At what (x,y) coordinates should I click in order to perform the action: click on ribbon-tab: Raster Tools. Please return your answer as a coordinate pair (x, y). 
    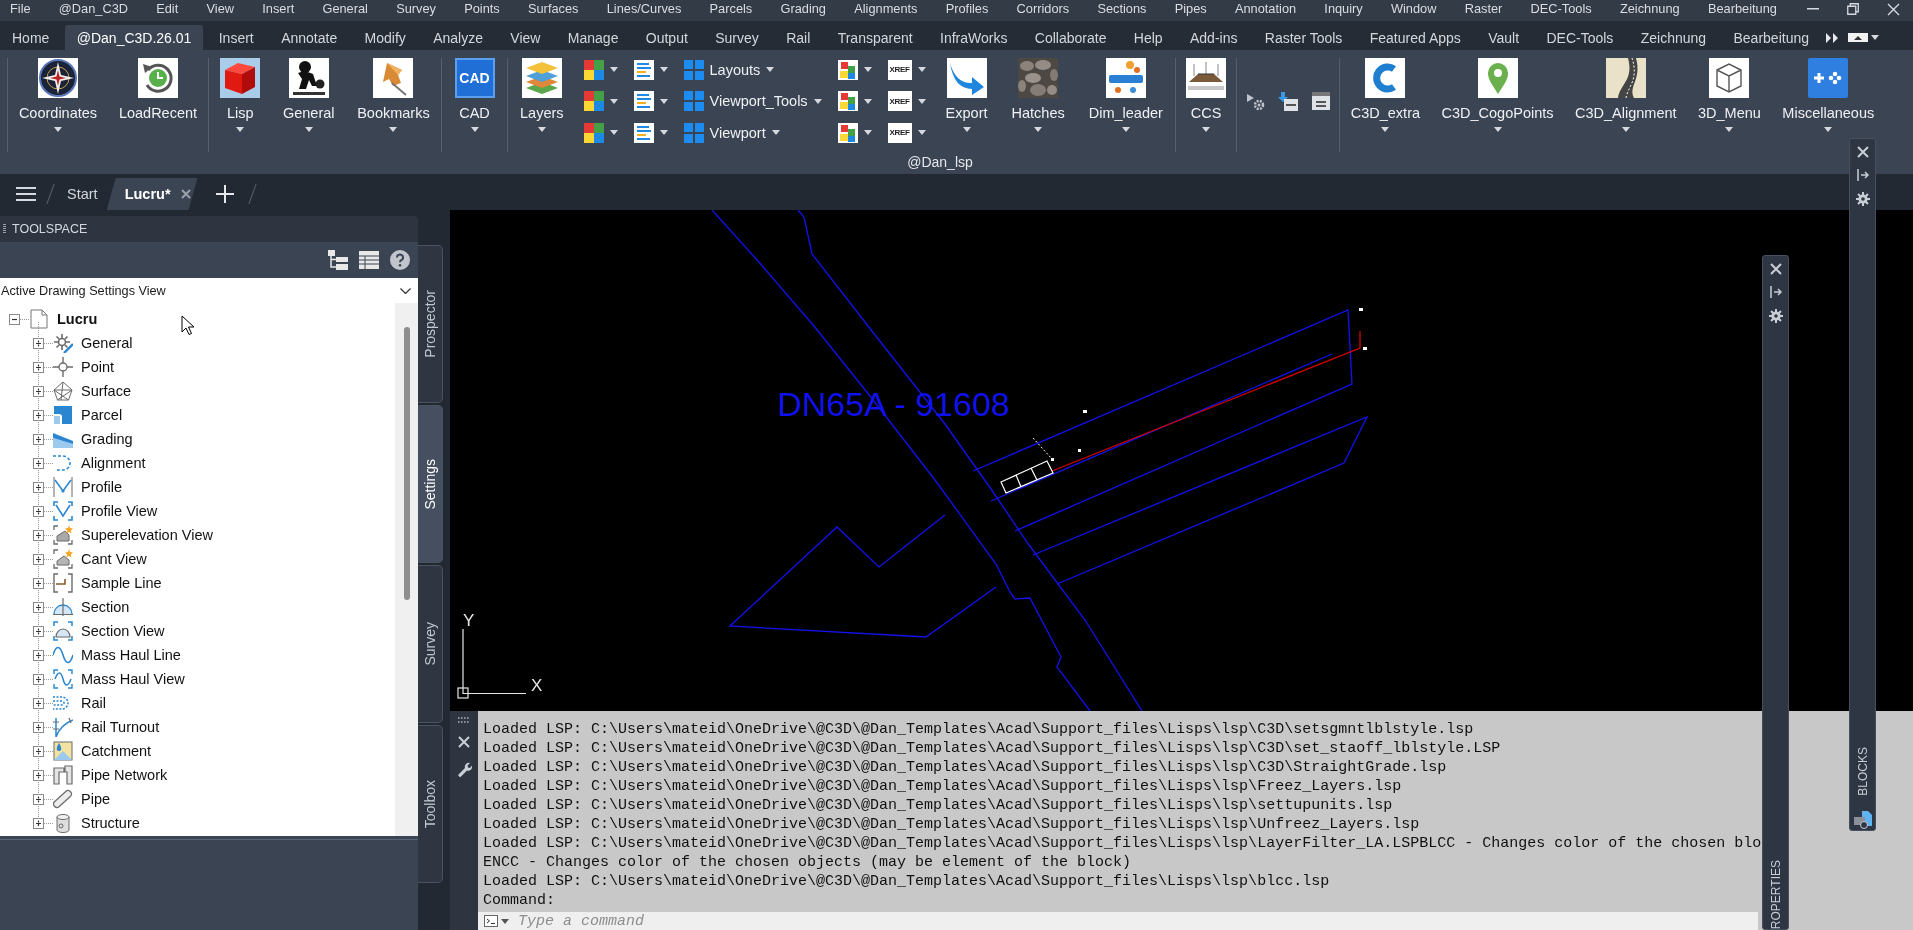
    Looking at the image, I should click on (1303, 37).